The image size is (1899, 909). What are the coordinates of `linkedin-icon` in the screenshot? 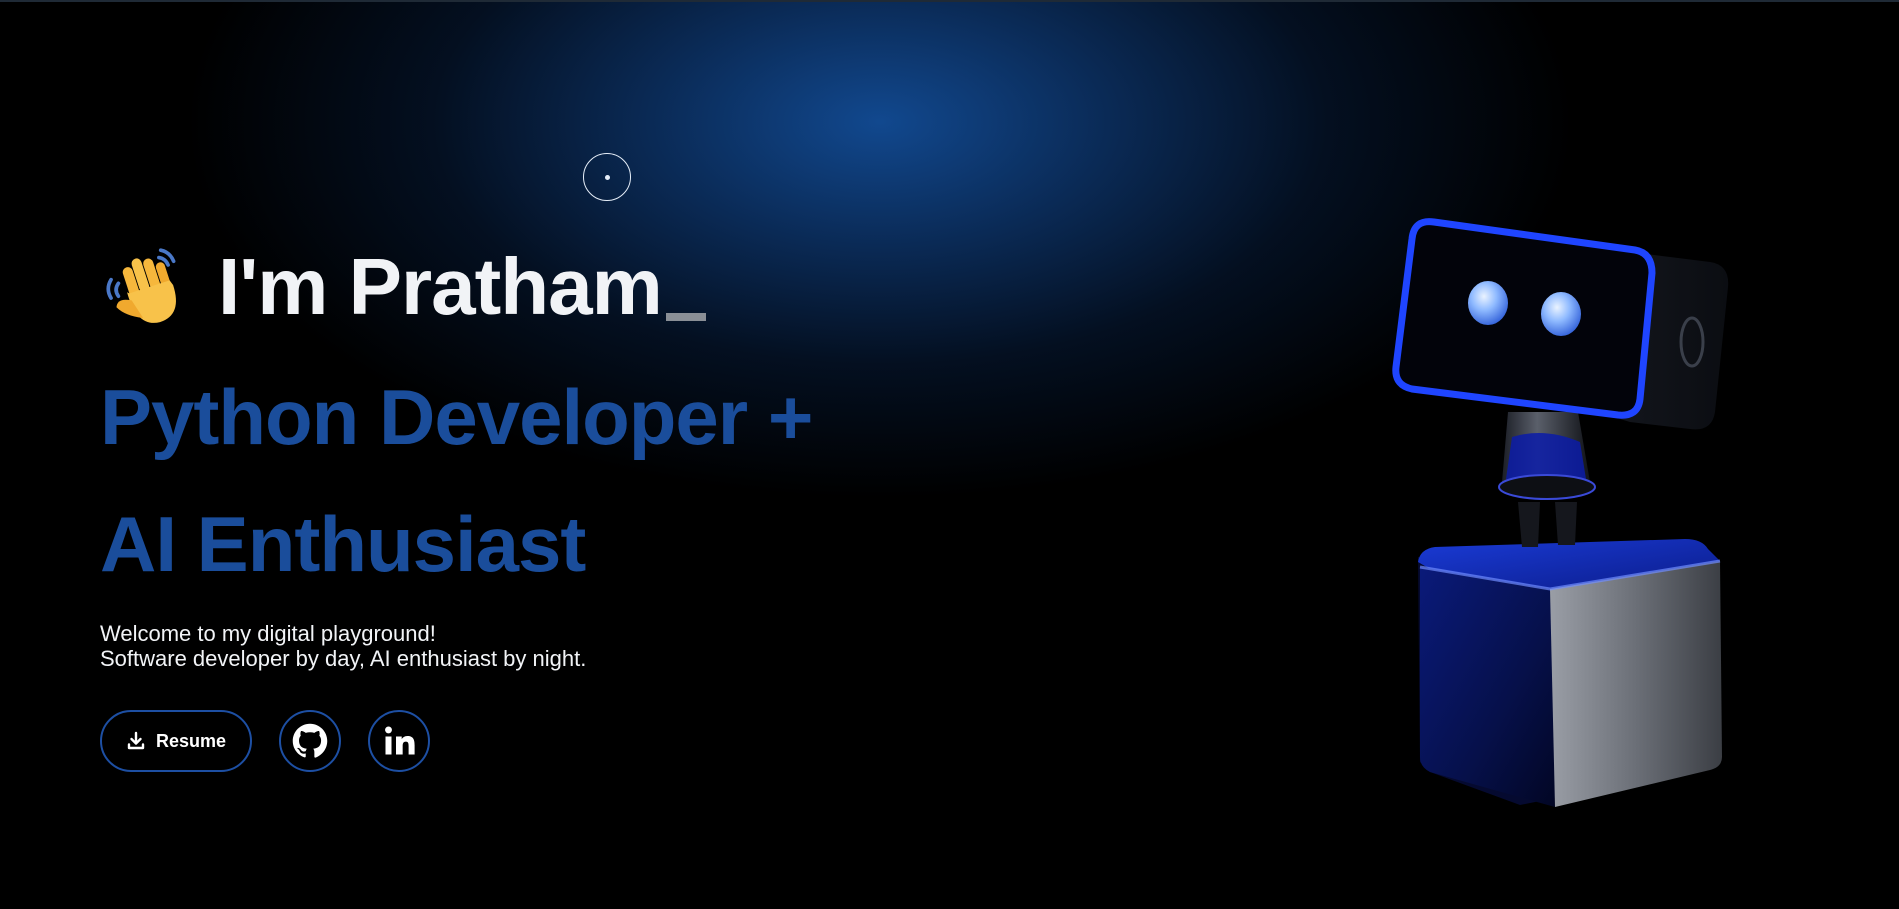 It's located at (400, 740).